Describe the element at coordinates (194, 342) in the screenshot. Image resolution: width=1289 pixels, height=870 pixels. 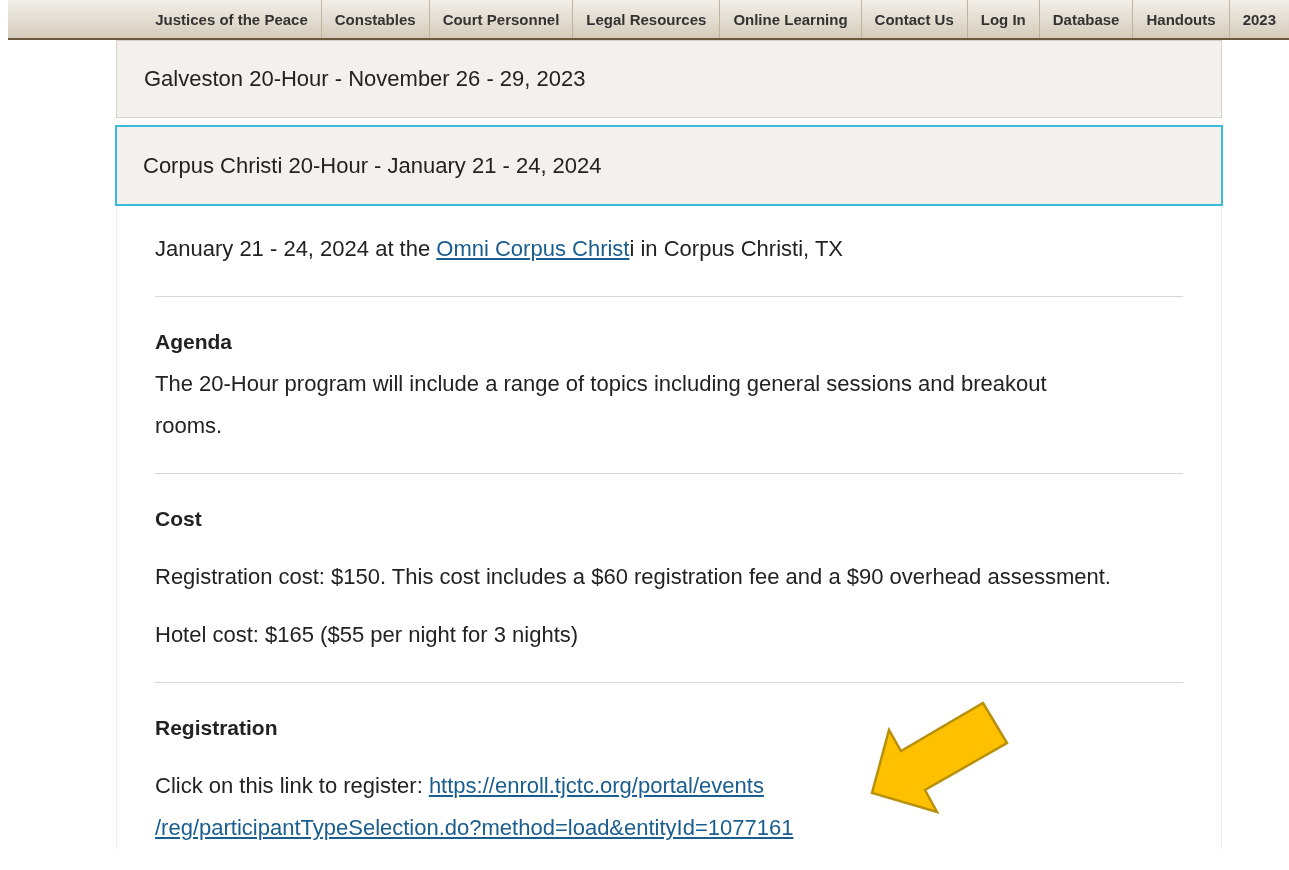
I see `section-heading: Agenda` at that location.